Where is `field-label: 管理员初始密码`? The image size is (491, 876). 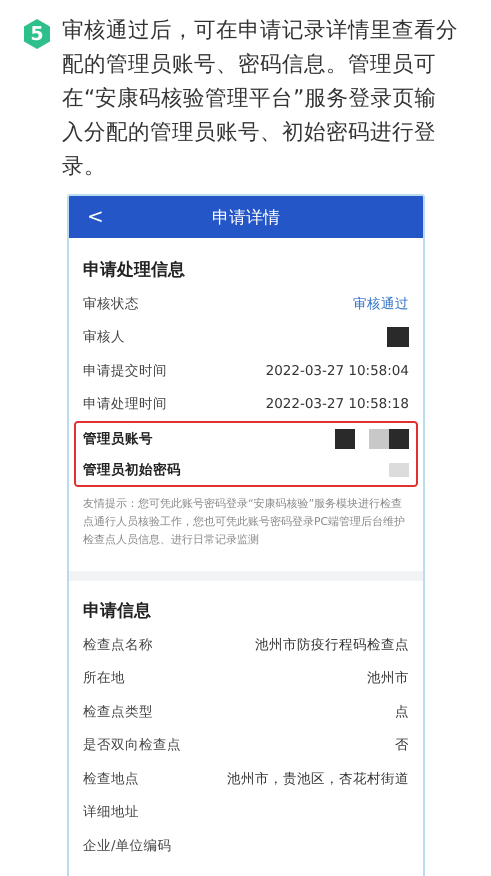 field-label: 管理员初始密码 is located at coordinates (132, 469).